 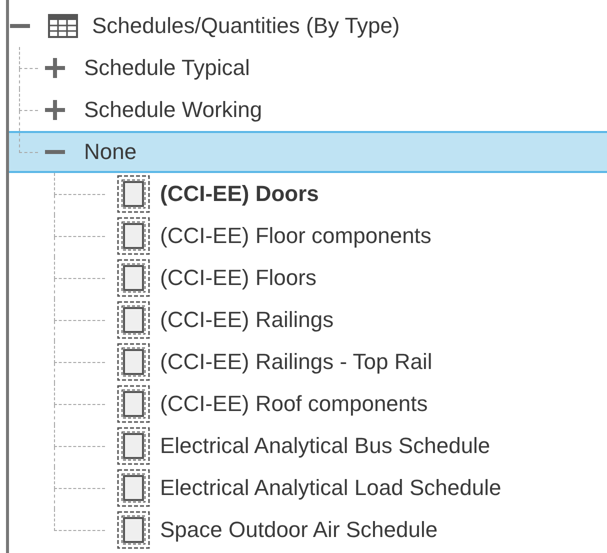 I want to click on tree-item: Space Outdoor Air Schedule, so click(x=299, y=530).